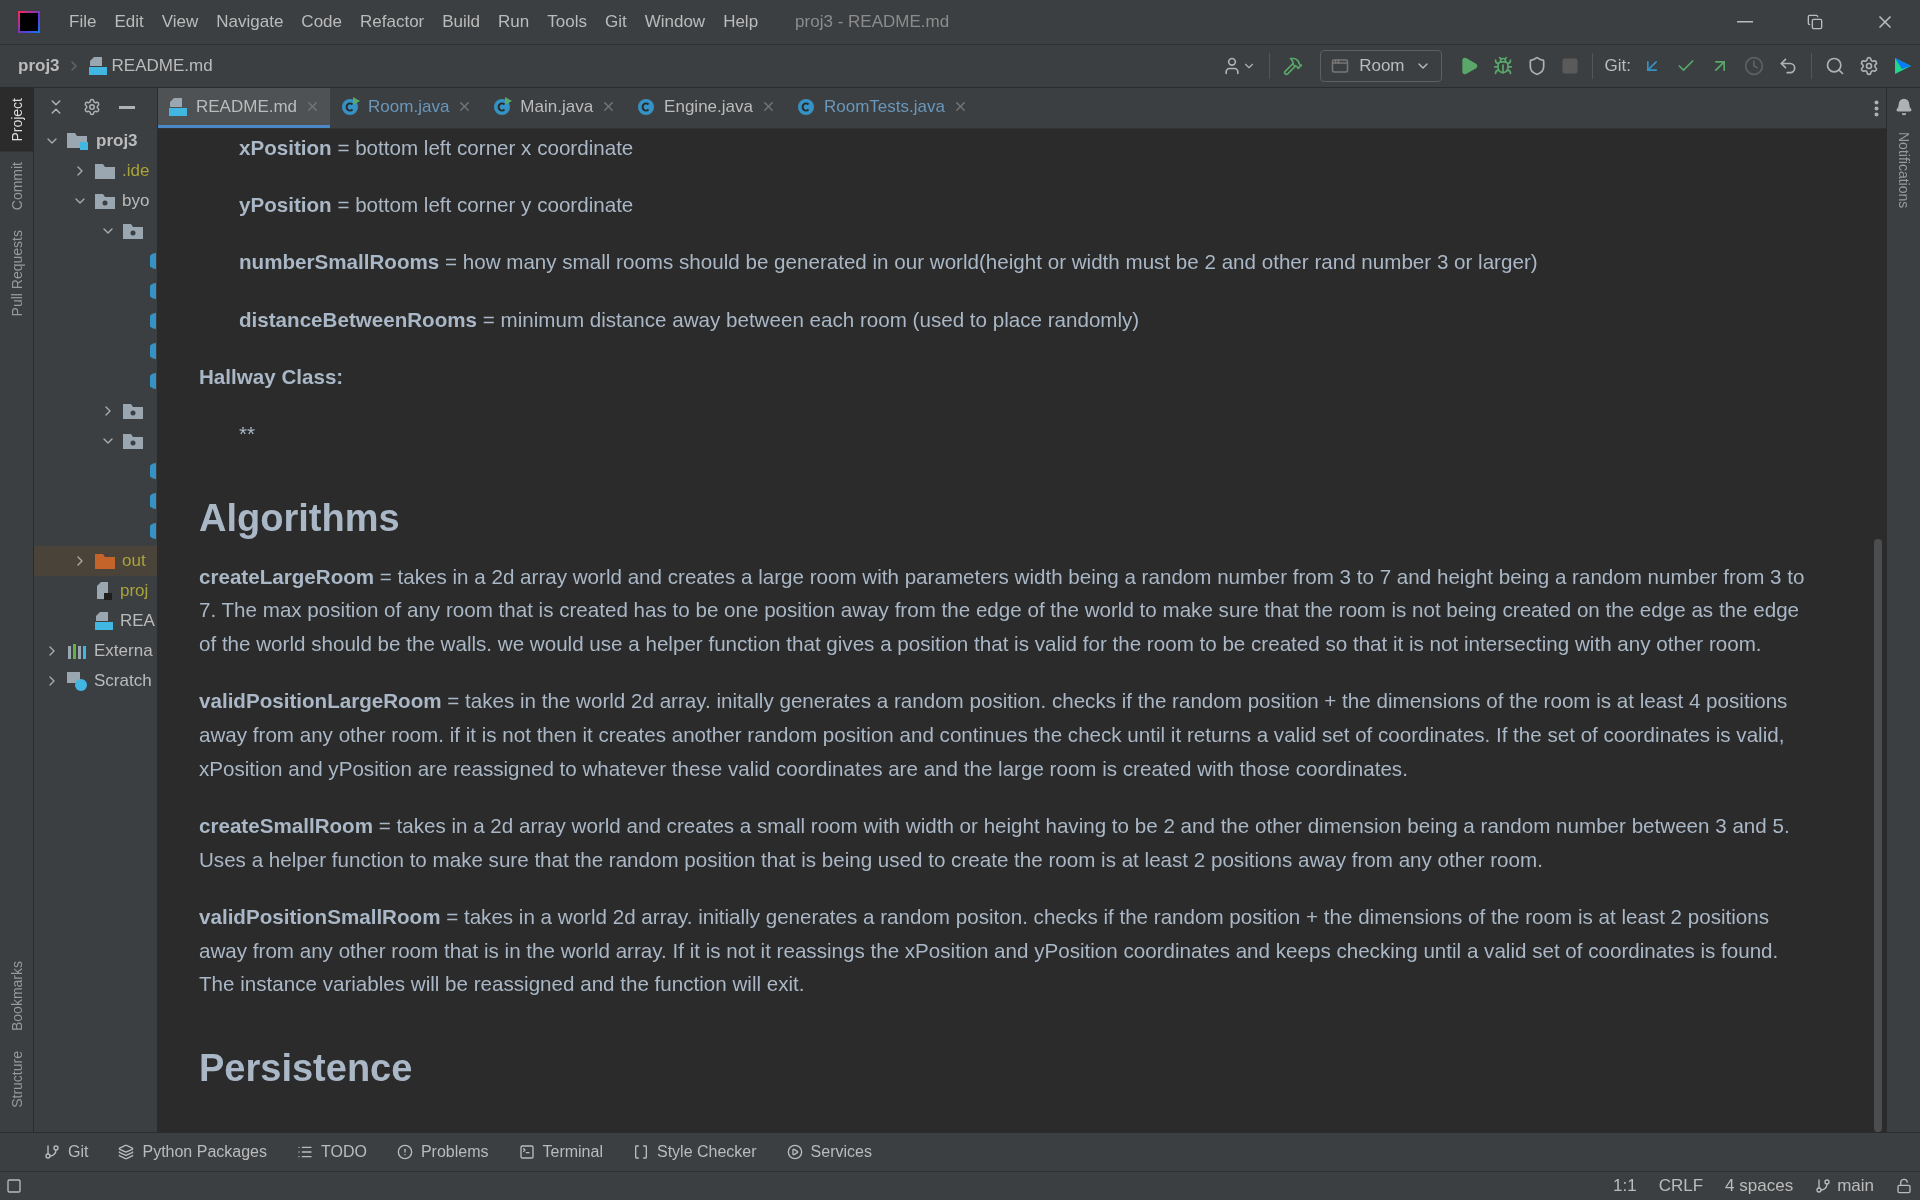 This screenshot has height=1200, width=1920. Describe the element at coordinates (16, 1079) in the screenshot. I see `tool-window-tab: Structure` at that location.